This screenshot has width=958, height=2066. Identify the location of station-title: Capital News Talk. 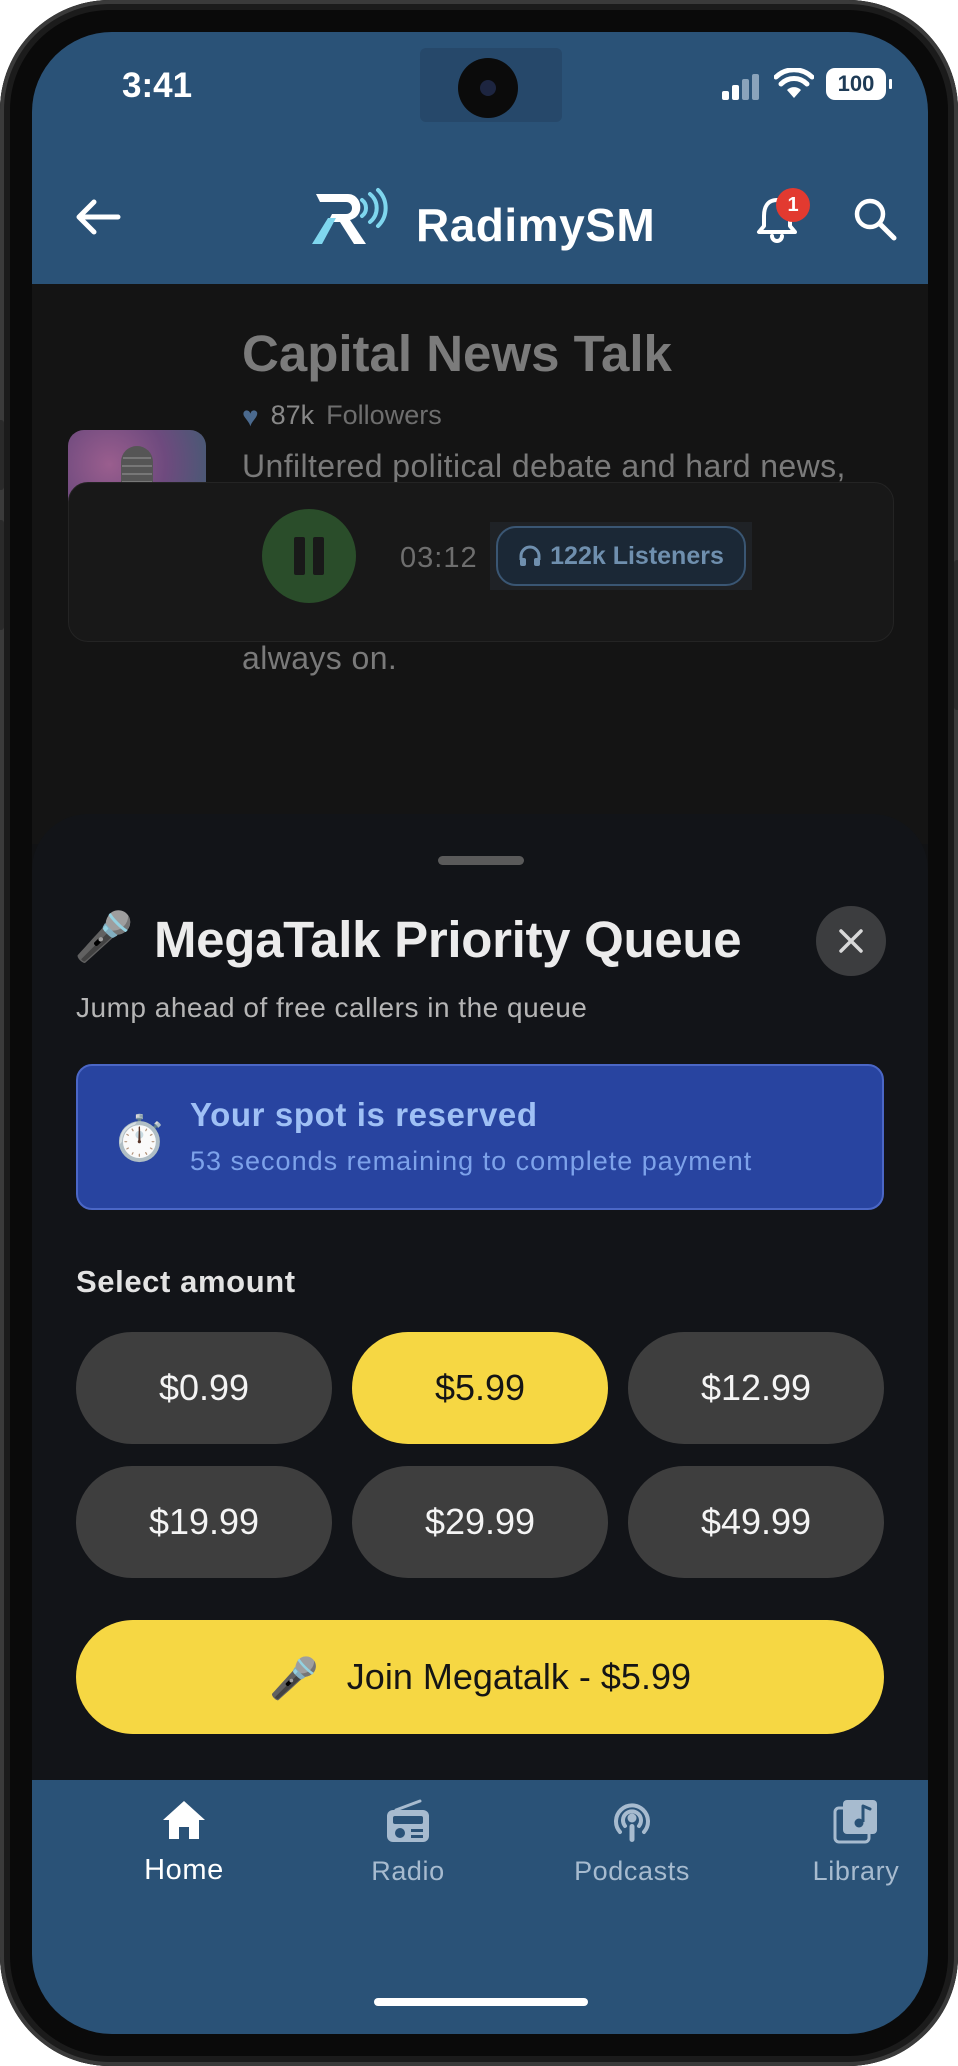
(457, 353).